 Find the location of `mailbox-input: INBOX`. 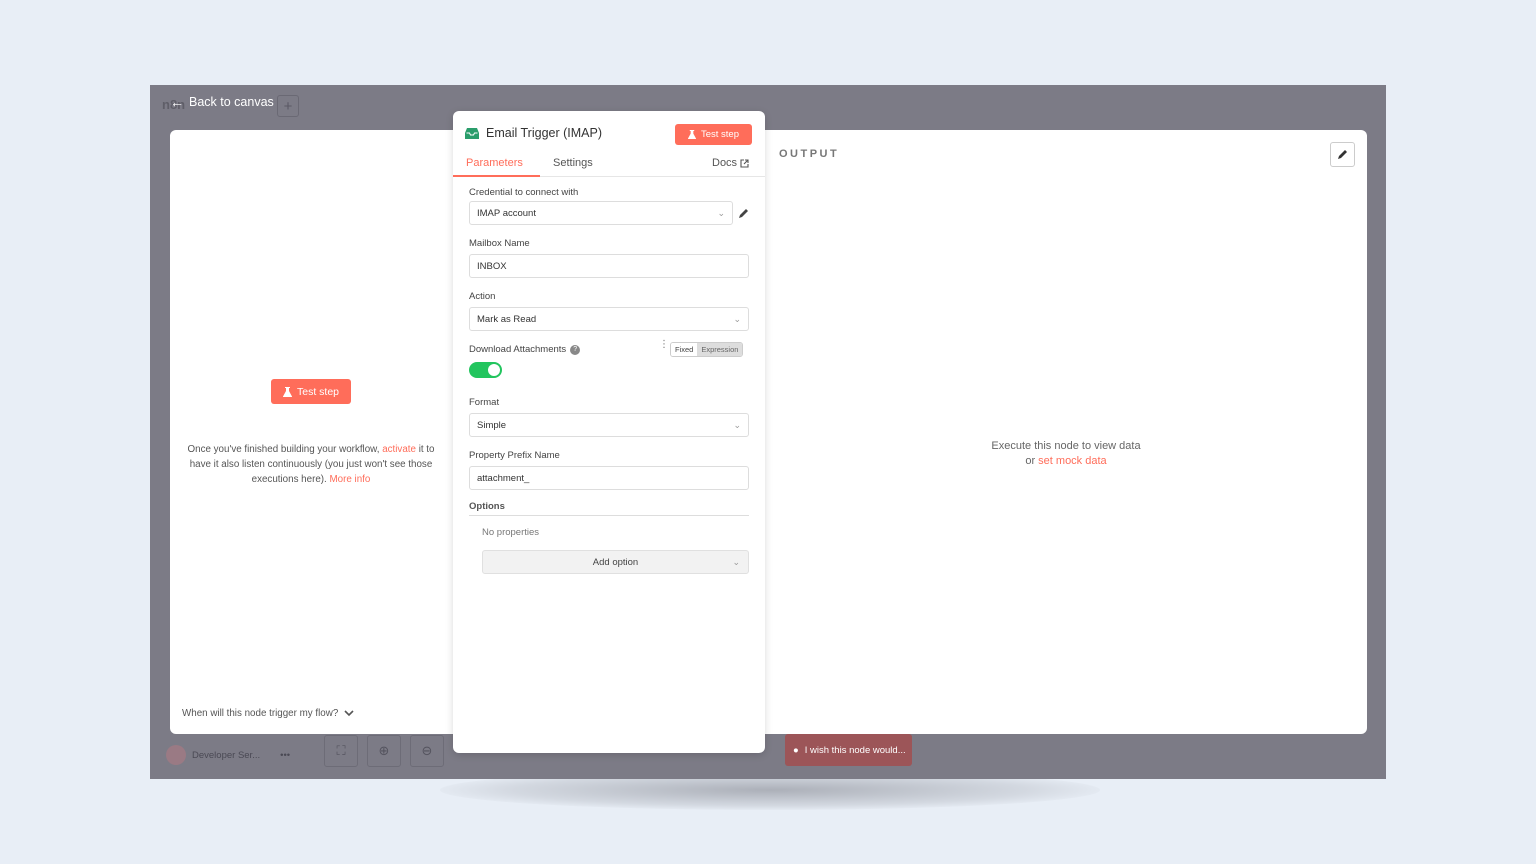

mailbox-input: INBOX is located at coordinates (609, 266).